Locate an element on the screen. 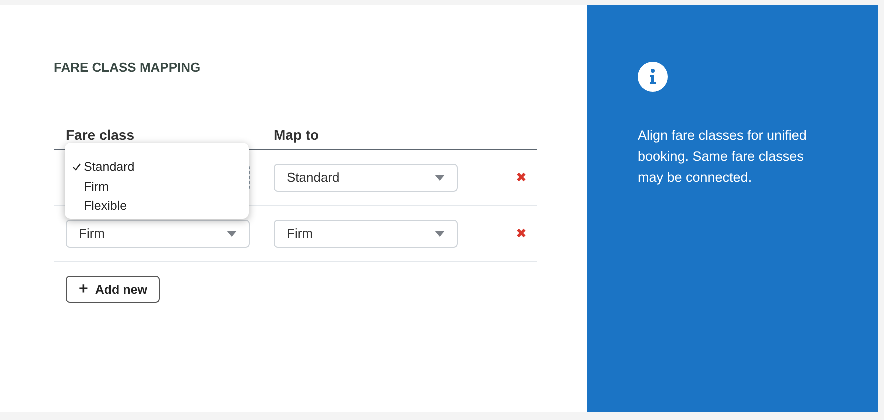 The width and height of the screenshot is (884, 420). column-header: Fare class is located at coordinates (100, 135).